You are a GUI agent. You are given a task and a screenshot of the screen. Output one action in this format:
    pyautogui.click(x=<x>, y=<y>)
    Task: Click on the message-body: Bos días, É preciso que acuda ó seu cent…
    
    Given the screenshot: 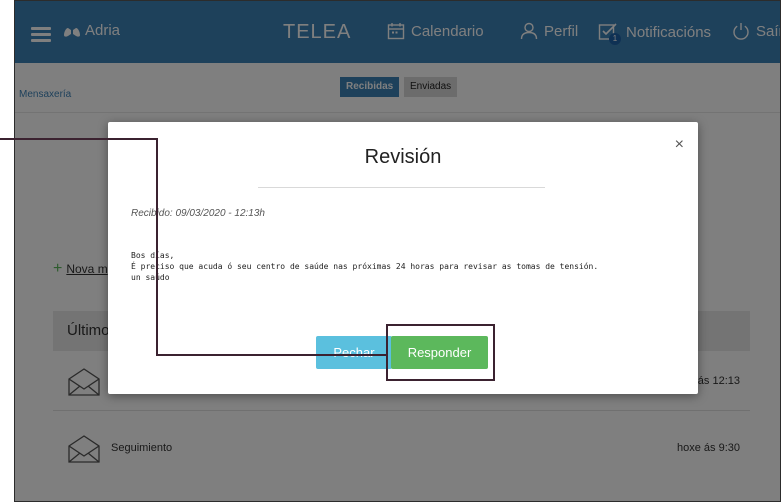 What is the action you would take?
    pyautogui.click(x=365, y=266)
    